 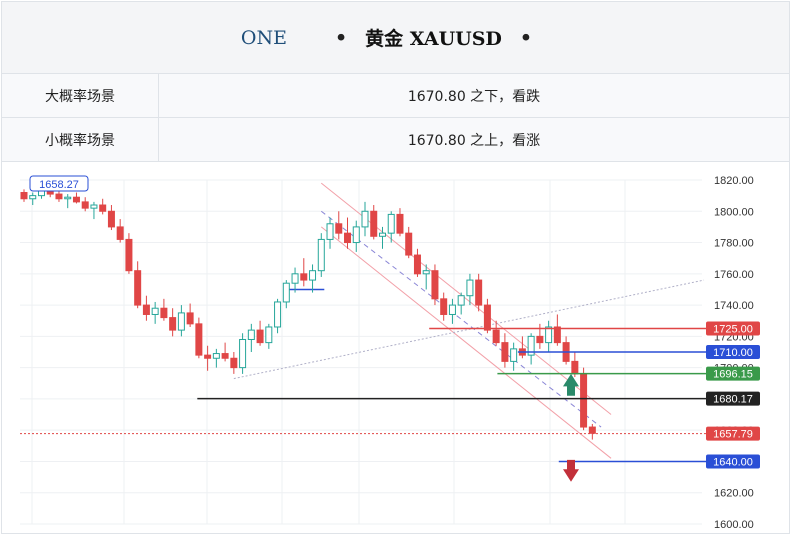 I want to click on instrument-code: ONE, so click(x=263, y=37).